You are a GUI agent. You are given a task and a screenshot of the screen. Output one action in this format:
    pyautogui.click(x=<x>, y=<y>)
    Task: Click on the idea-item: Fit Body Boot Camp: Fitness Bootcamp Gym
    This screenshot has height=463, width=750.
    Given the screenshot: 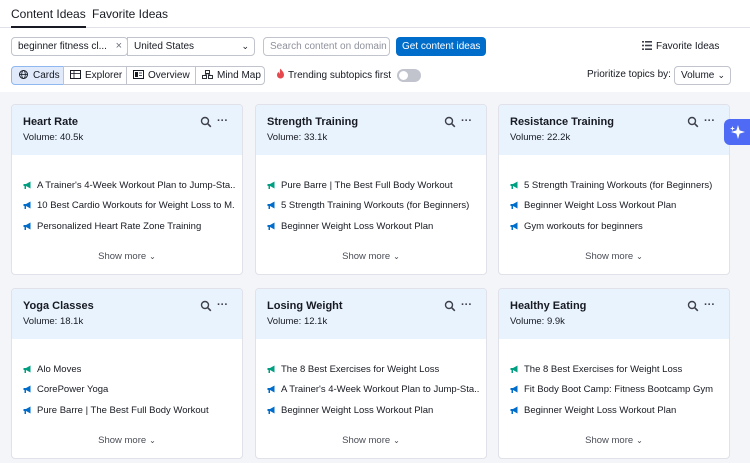 What is the action you would take?
    pyautogui.click(x=616, y=390)
    